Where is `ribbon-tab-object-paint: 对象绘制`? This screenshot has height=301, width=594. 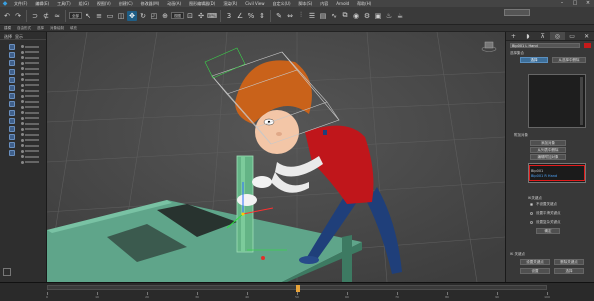 ribbon-tab-object-paint: 对象绘制 is located at coordinates (57, 28).